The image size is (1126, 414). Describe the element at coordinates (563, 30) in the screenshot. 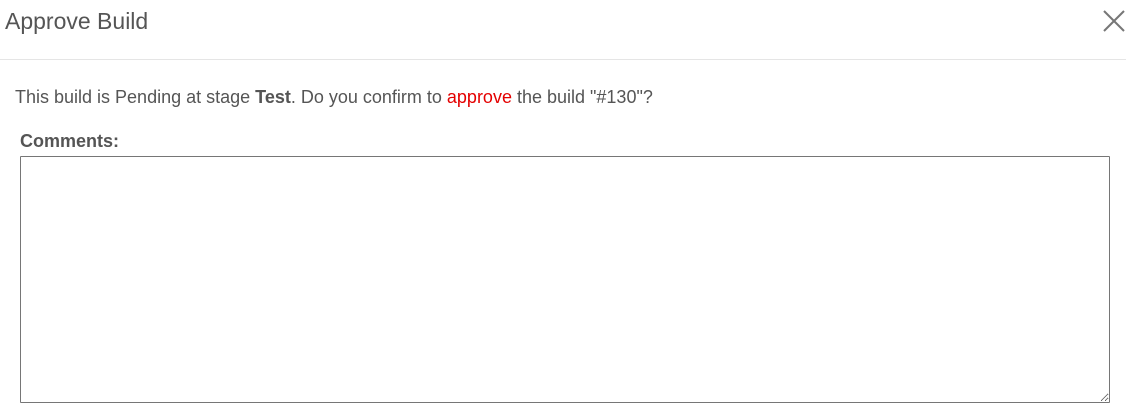

I see `dialog-header: Approve Build` at that location.